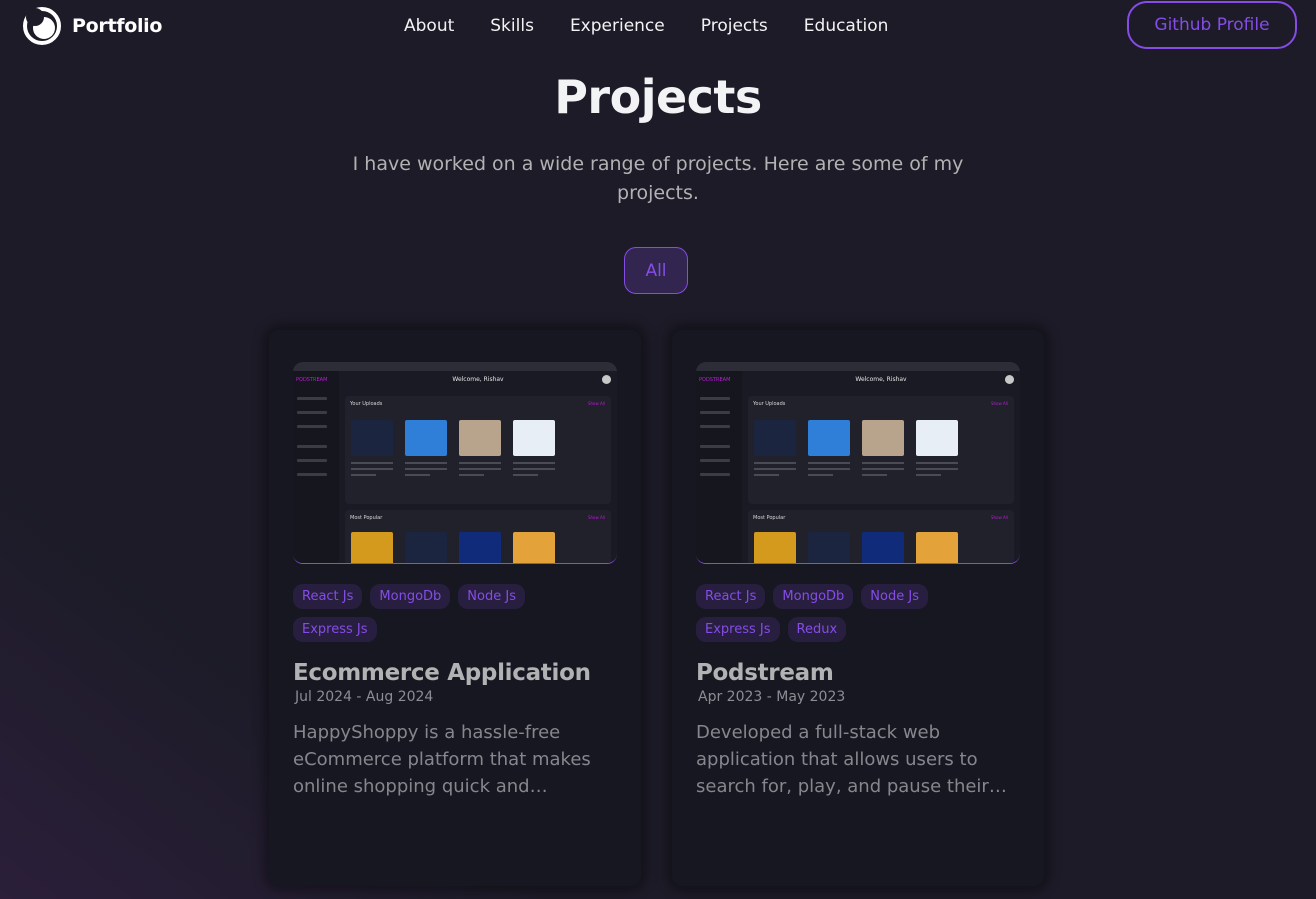 The width and height of the screenshot is (1316, 899). What do you see at coordinates (656, 270) in the screenshot?
I see `filter-all-button: All` at bounding box center [656, 270].